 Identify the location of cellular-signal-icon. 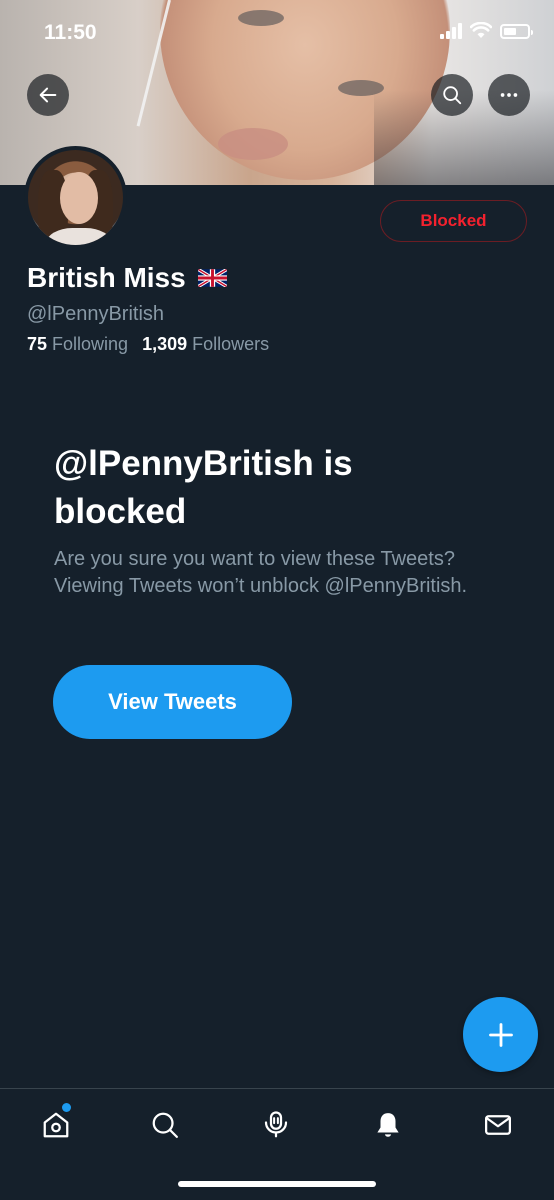
(451, 31).